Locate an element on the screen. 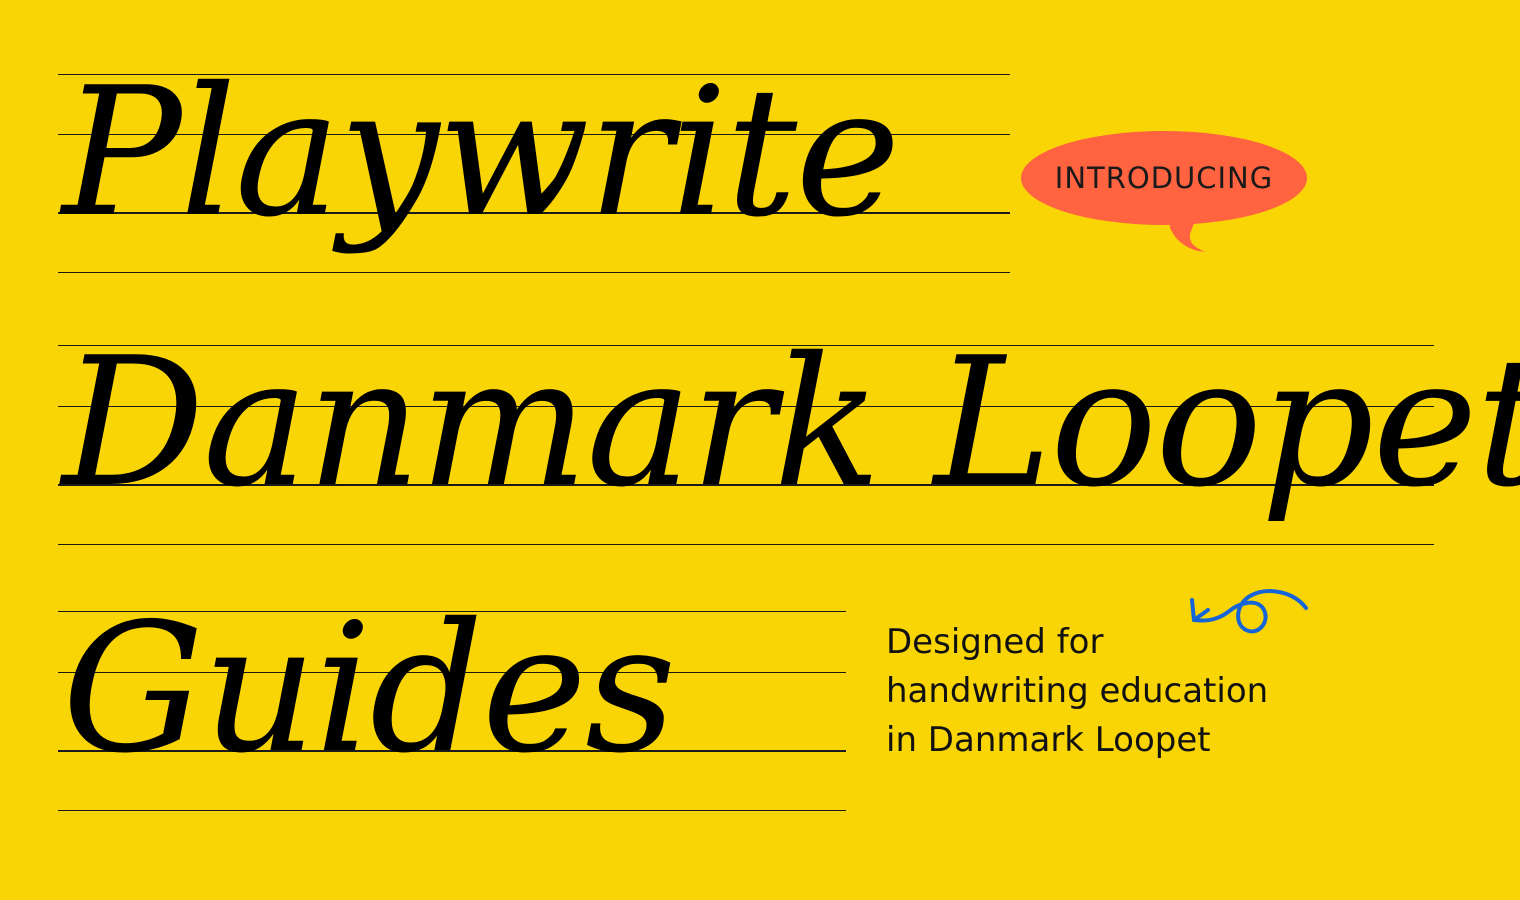  tagline-line-1: Designed for is located at coordinates (995, 642).